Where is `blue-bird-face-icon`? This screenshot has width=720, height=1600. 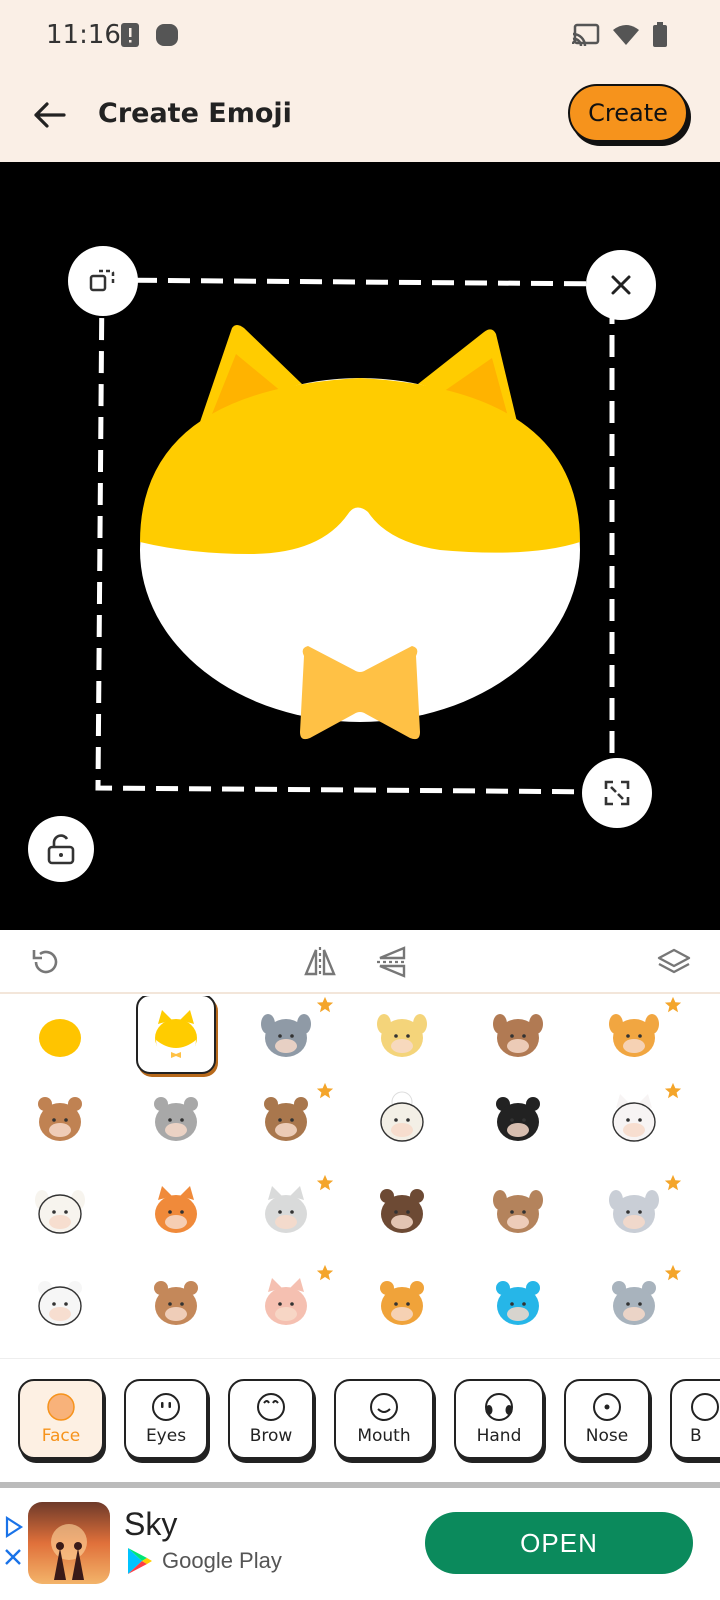 blue-bird-face-icon is located at coordinates (518, 1303).